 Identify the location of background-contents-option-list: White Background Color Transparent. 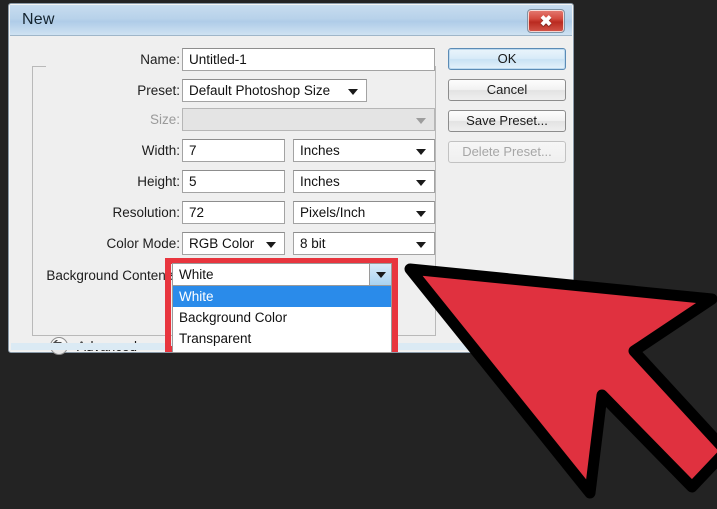
(282, 319).